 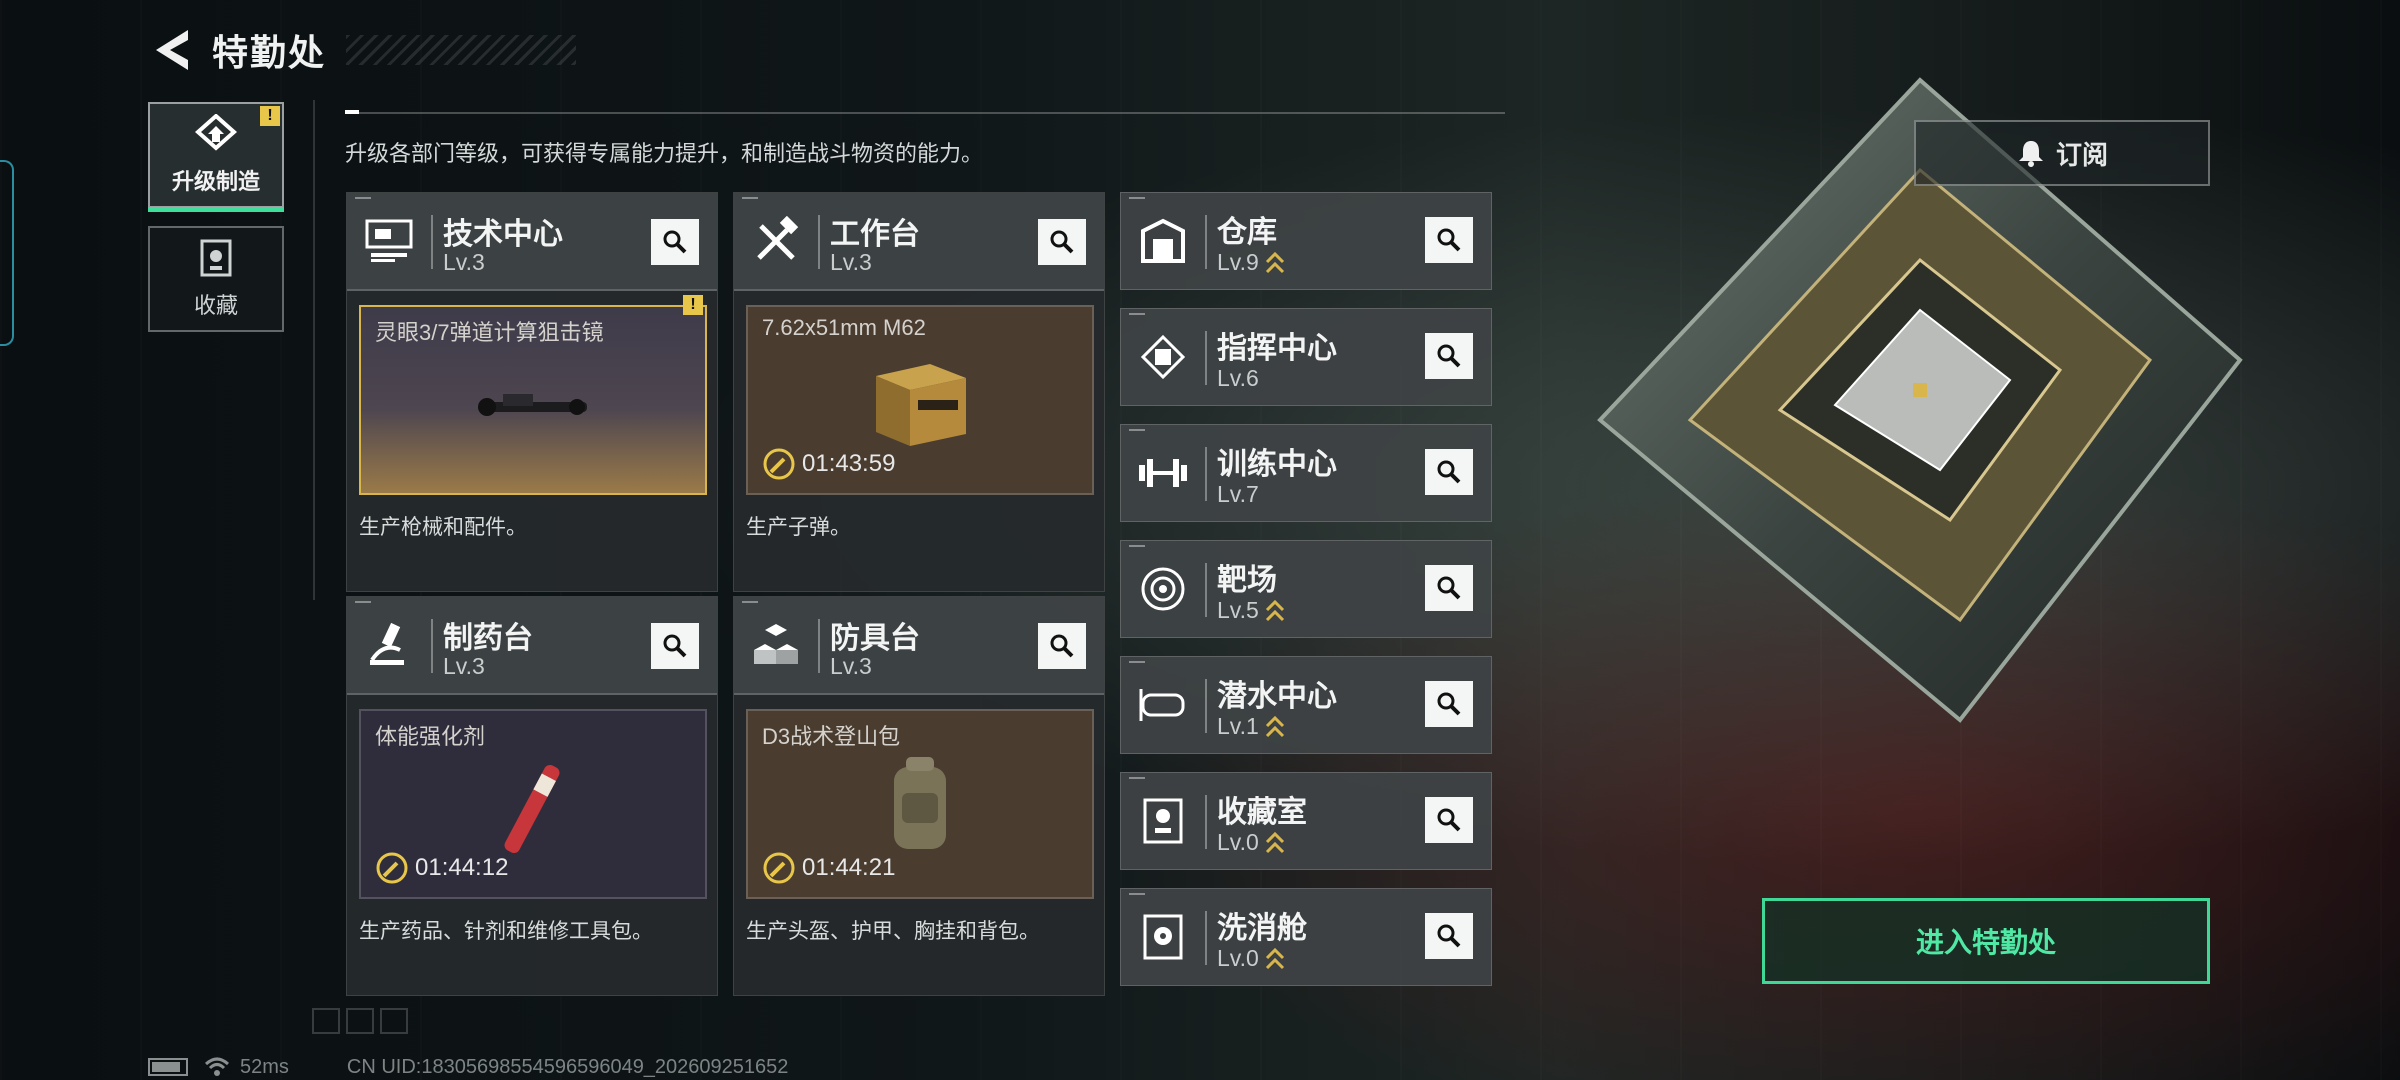 What do you see at coordinates (503, 234) in the screenshot?
I see `facility-name: 技术中心` at bounding box center [503, 234].